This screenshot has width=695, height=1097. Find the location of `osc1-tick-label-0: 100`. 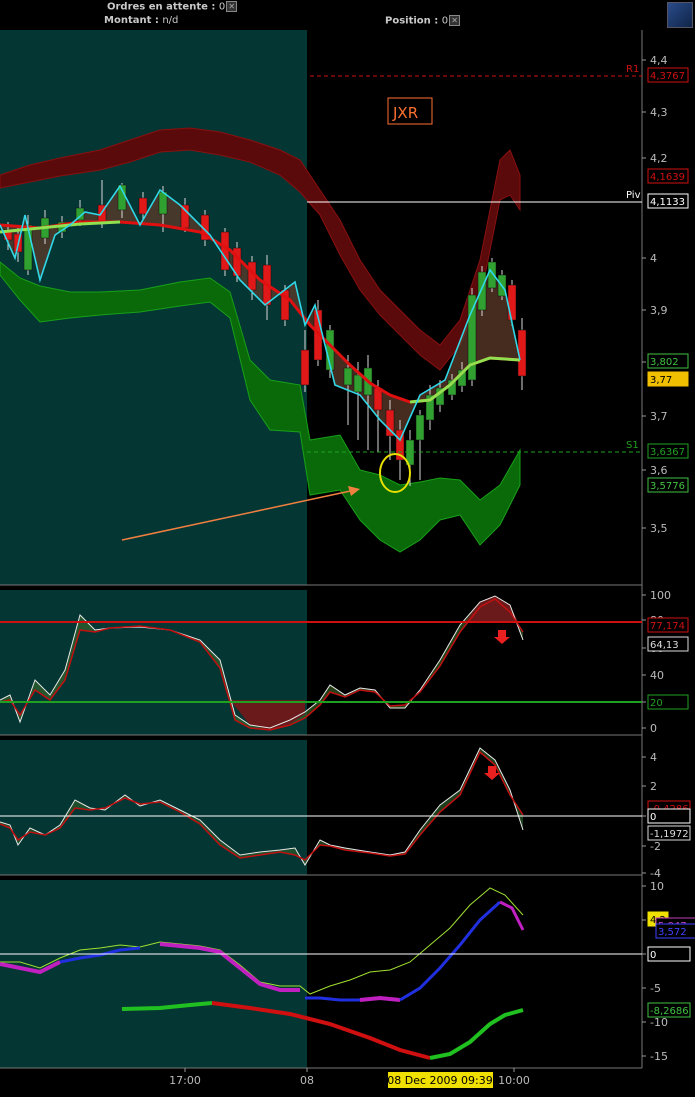

osc1-tick-label-0: 100 is located at coordinates (660, 595).